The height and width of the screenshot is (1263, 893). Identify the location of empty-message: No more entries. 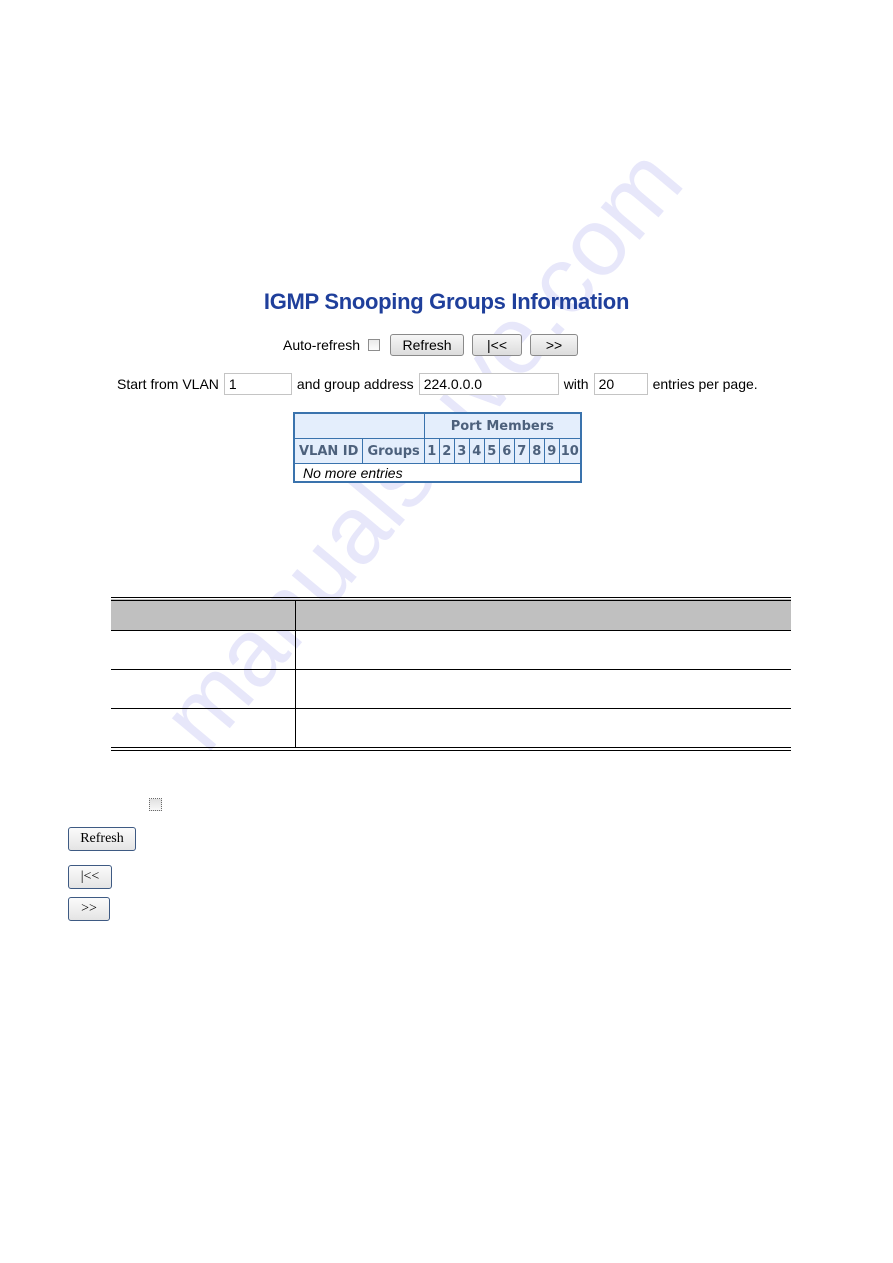
(437, 473).